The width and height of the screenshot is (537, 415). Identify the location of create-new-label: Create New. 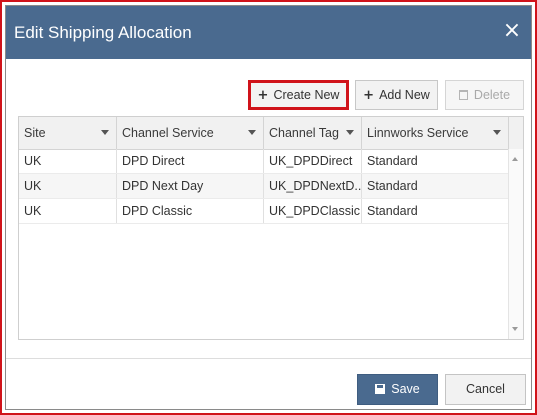
(306, 95).